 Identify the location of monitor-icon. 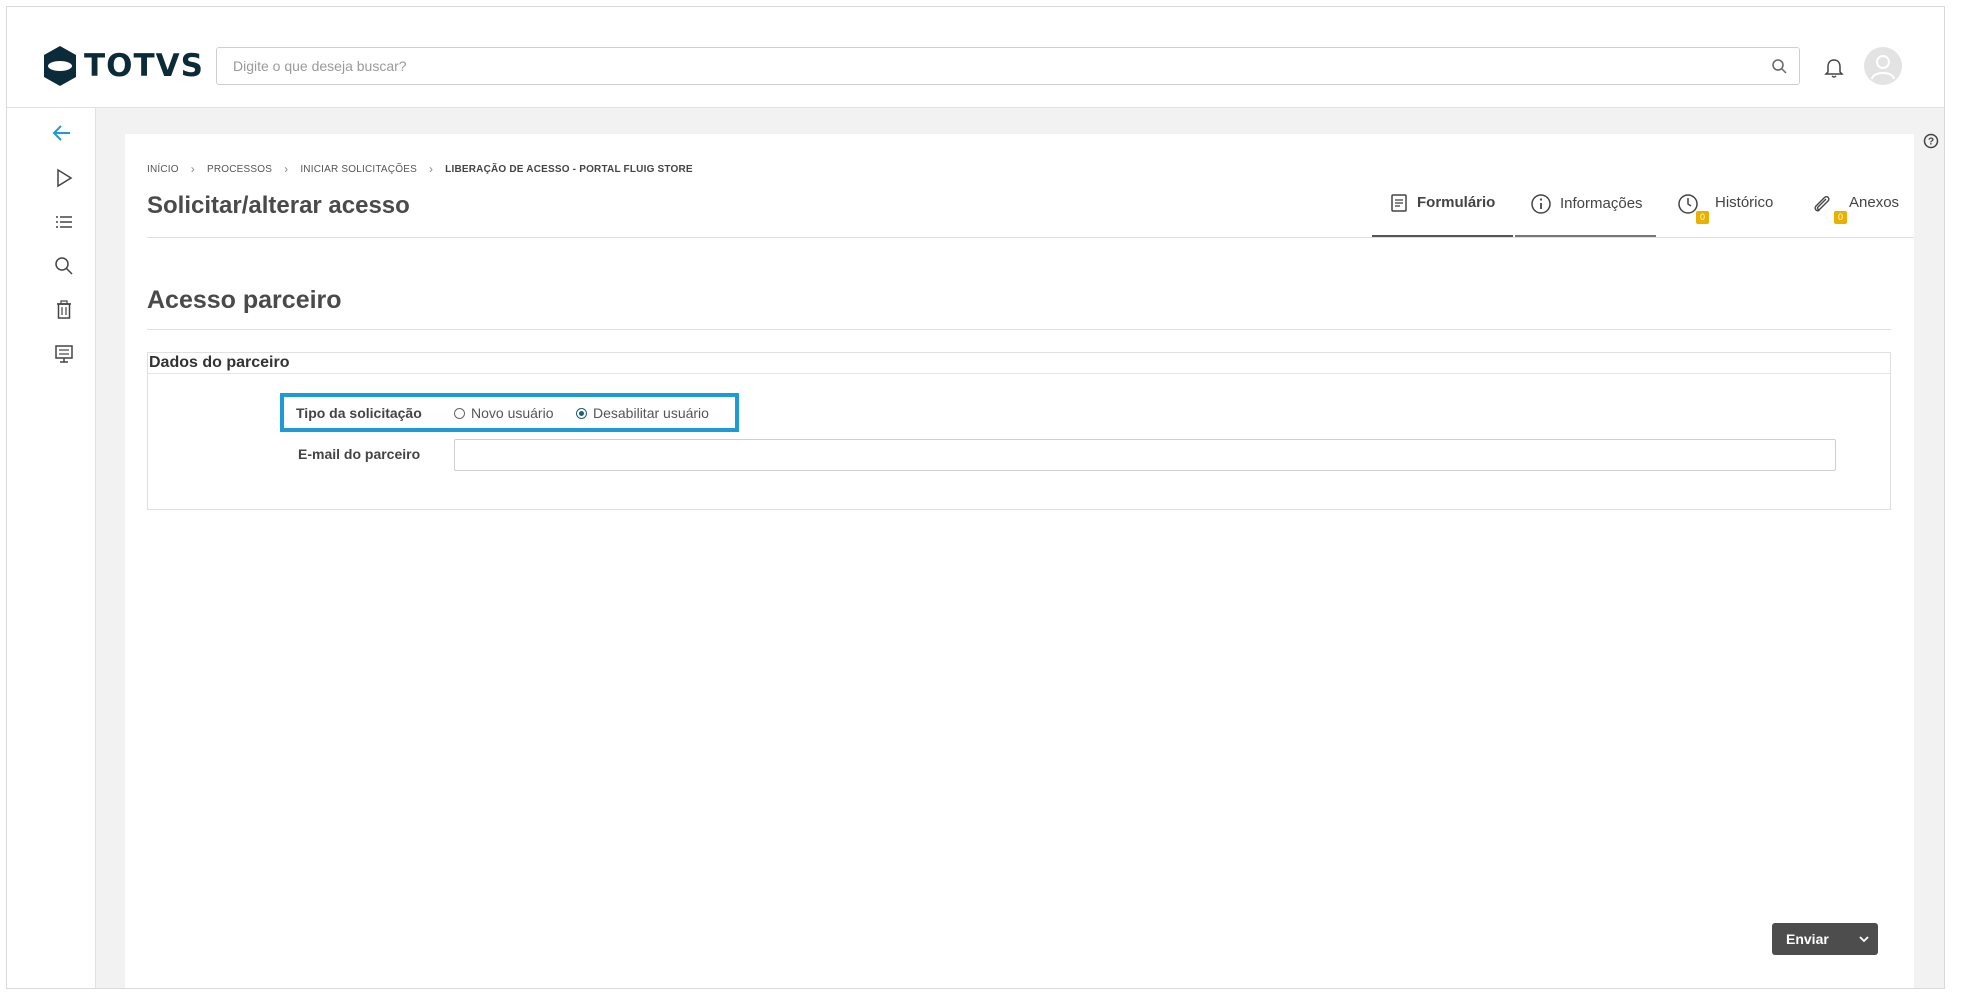
(64, 354).